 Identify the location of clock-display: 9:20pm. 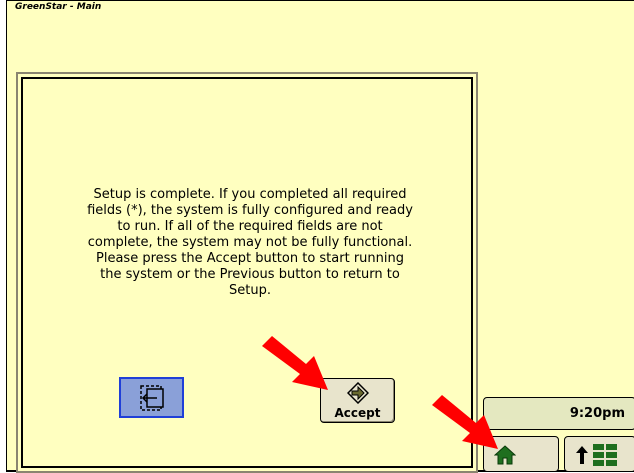
(558, 413).